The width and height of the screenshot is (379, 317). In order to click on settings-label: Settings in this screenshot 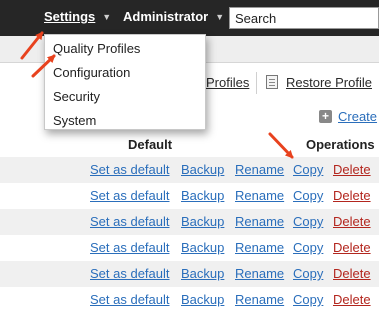, I will do `click(69, 16)`.